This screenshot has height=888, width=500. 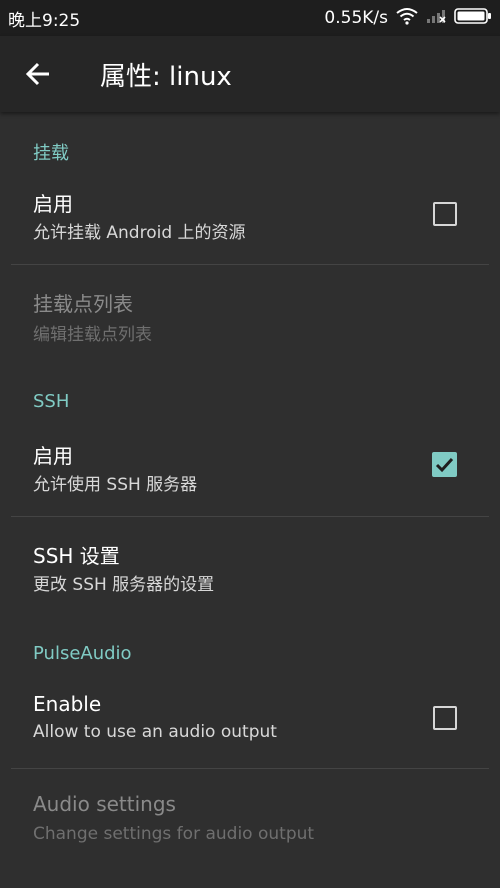 What do you see at coordinates (436, 18) in the screenshot?
I see `signal-icon` at bounding box center [436, 18].